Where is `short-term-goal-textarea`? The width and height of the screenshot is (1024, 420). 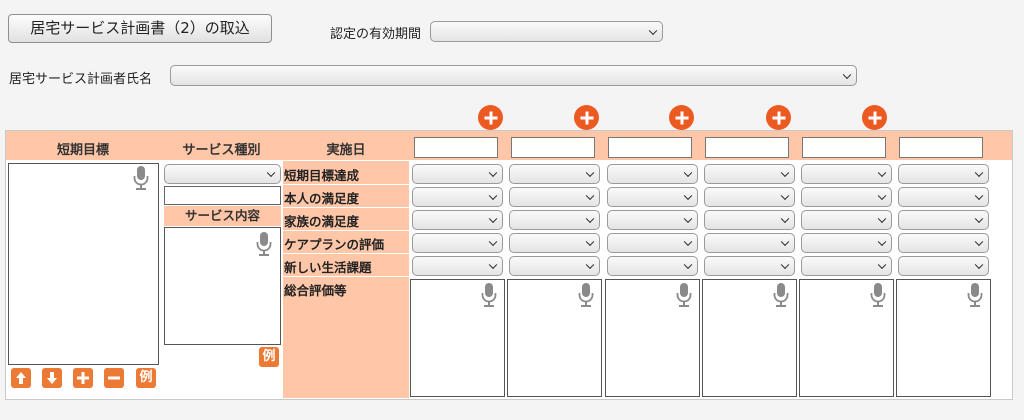 short-term-goal-textarea is located at coordinates (83, 264).